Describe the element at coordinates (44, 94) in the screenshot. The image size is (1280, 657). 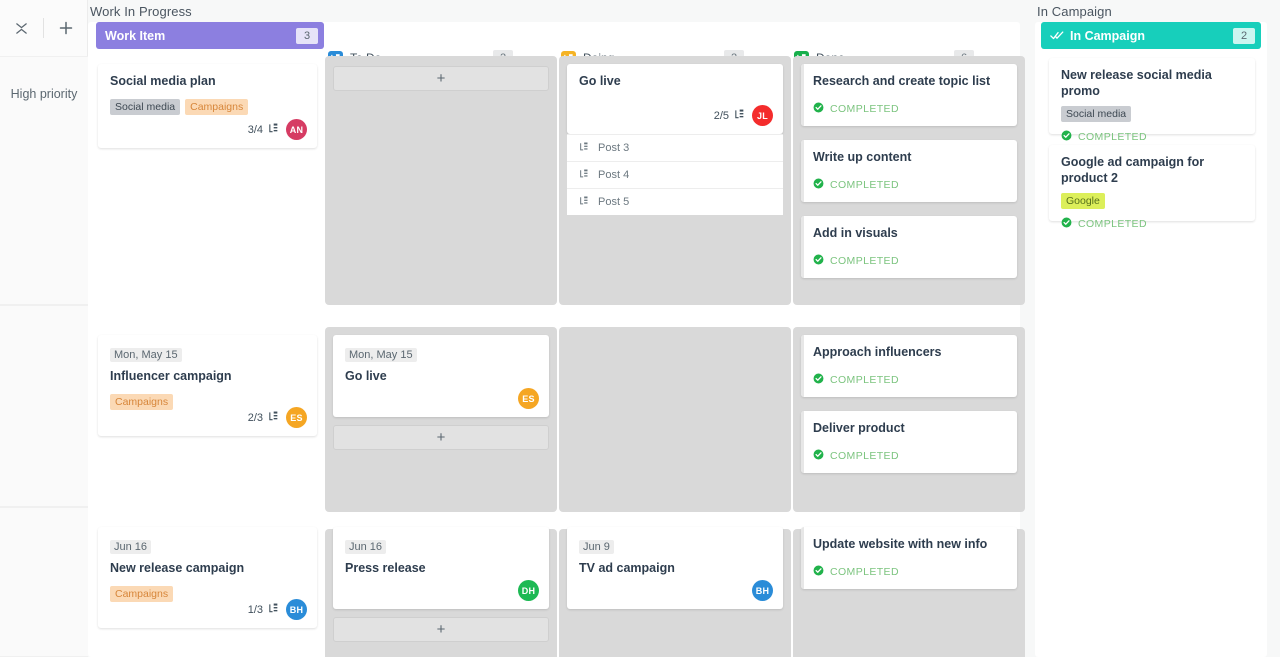
I see `rail-lane-label: High priority` at that location.